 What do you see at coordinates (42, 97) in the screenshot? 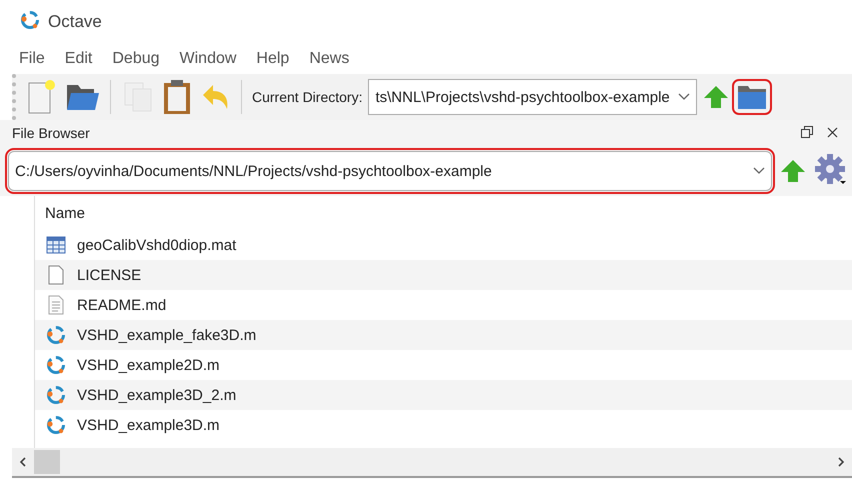
I see `new-file-icon` at bounding box center [42, 97].